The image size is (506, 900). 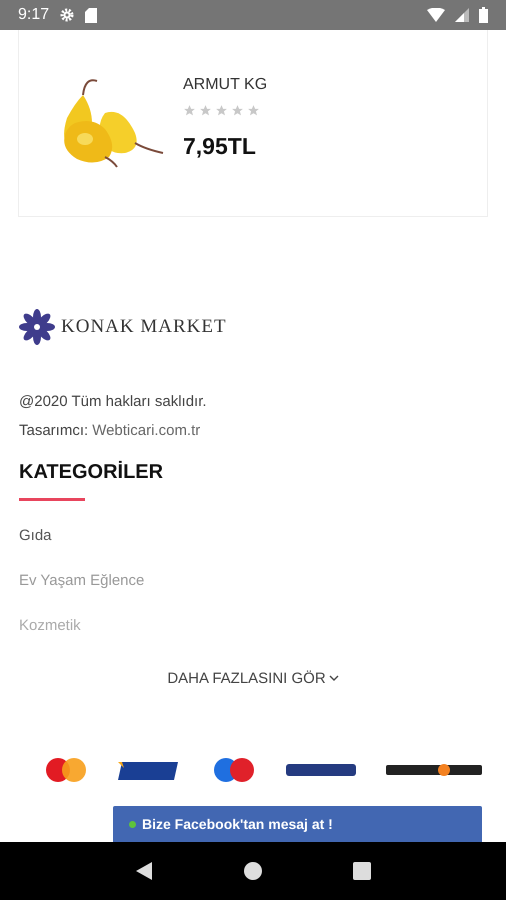 I want to click on signal-icon, so click(x=462, y=15).